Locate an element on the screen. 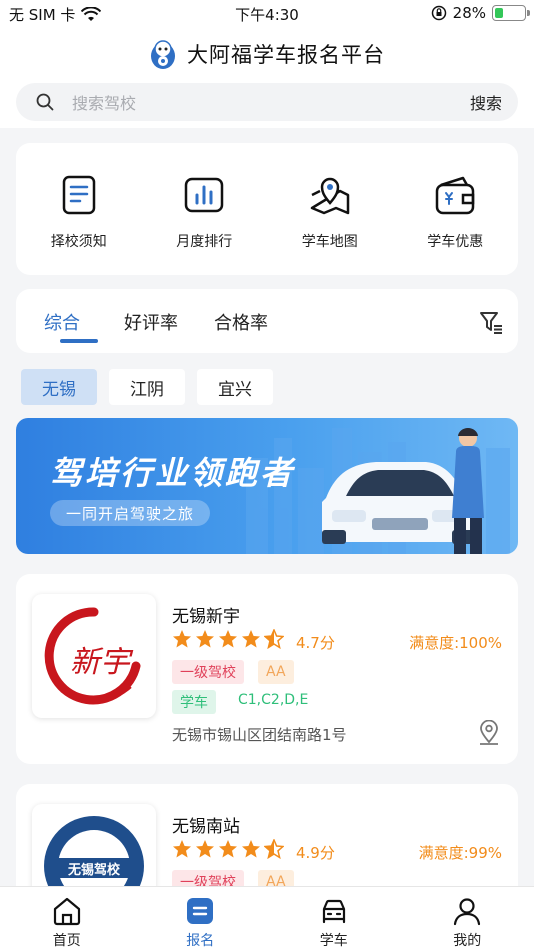 This screenshot has width=534, height=950. quick-link-school-guide: 择校须知 is located at coordinates (79, 224).